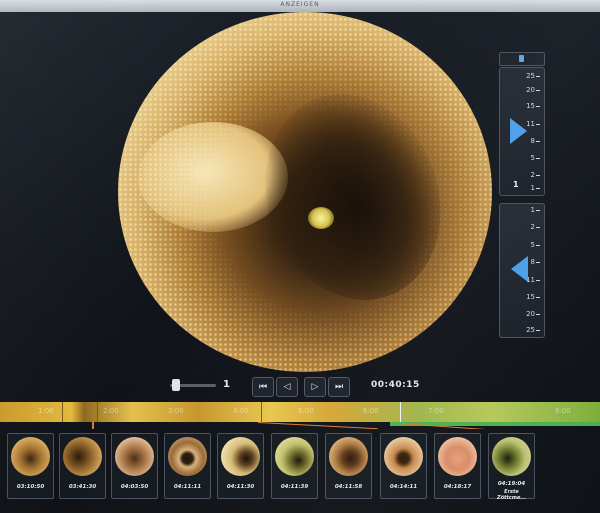 The width and height of the screenshot is (600, 513). Describe the element at coordinates (348, 487) in the screenshot. I see `thumbnail-time: 04:11:58` at that location.